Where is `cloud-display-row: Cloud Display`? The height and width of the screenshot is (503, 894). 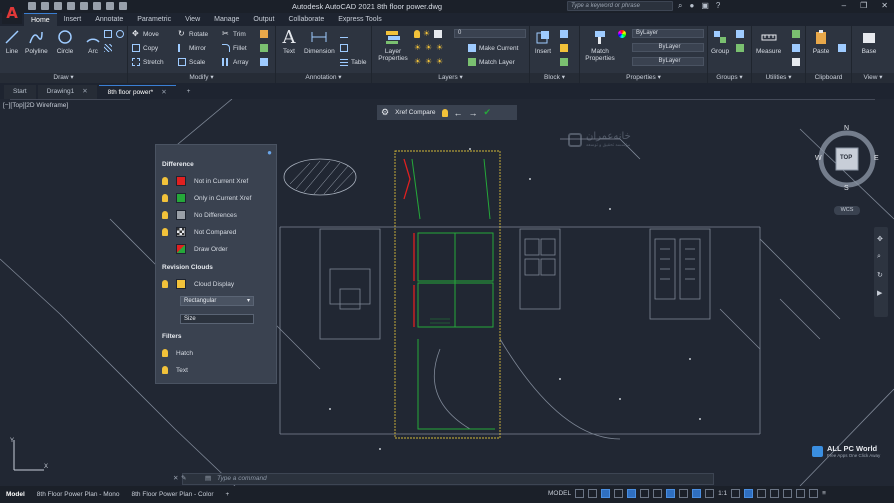 cloud-display-row: Cloud Display is located at coordinates (198, 284).